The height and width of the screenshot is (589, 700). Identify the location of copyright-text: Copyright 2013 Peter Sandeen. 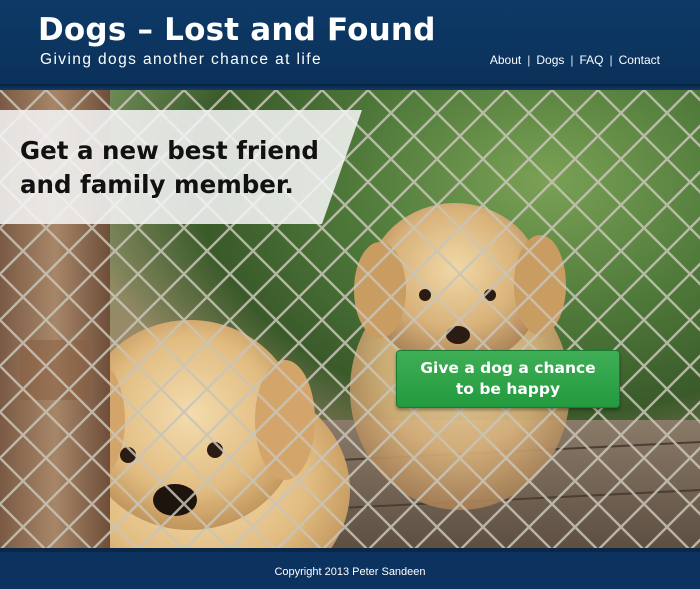
(350, 572).